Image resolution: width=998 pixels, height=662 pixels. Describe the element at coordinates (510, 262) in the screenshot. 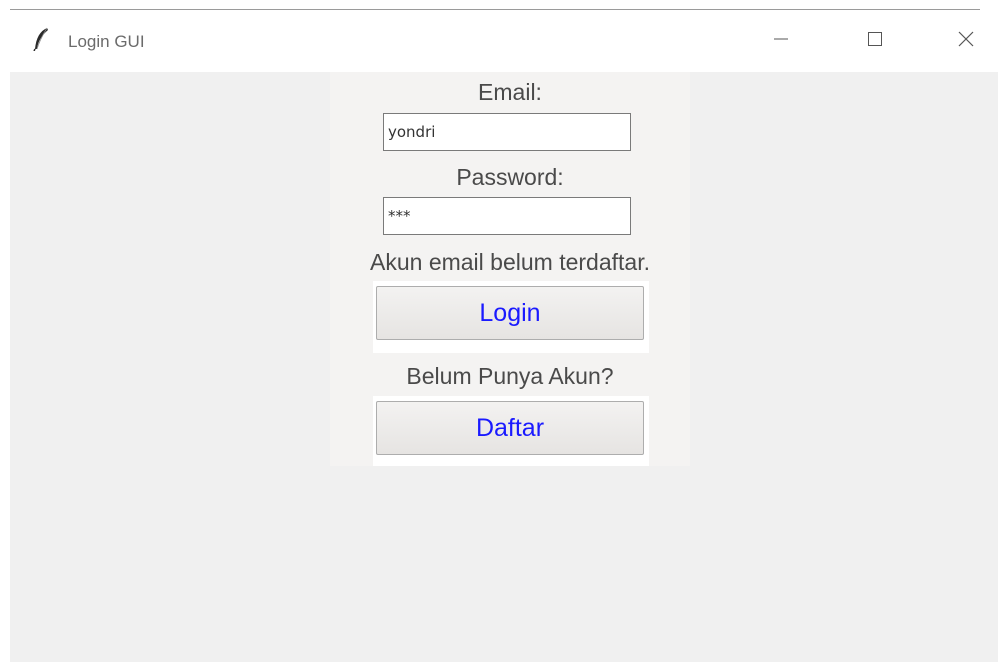

I see `status-message: Akun email belum terdaftar.` at that location.